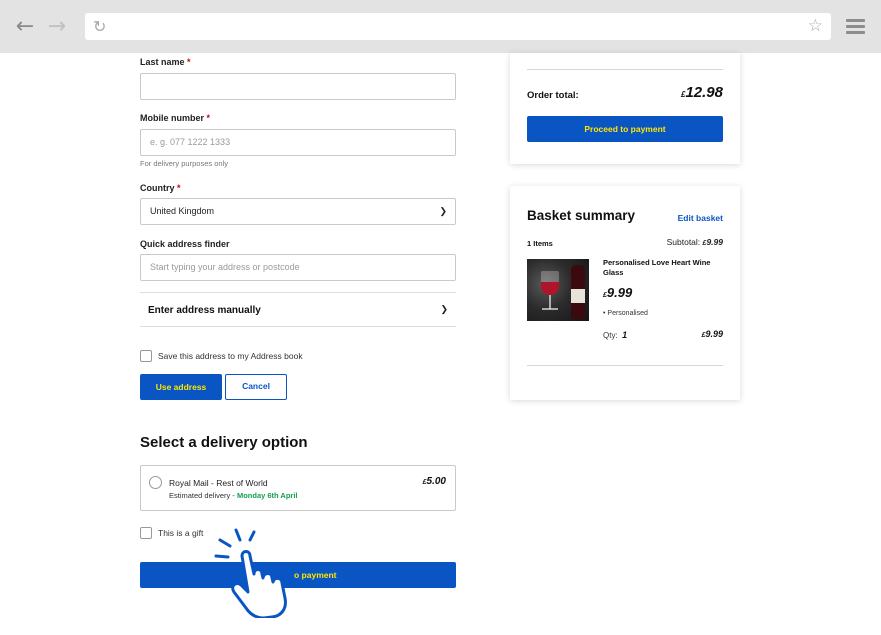 The image size is (881, 635). What do you see at coordinates (700, 218) in the screenshot?
I see `edit-basket-link: Edit basket` at bounding box center [700, 218].